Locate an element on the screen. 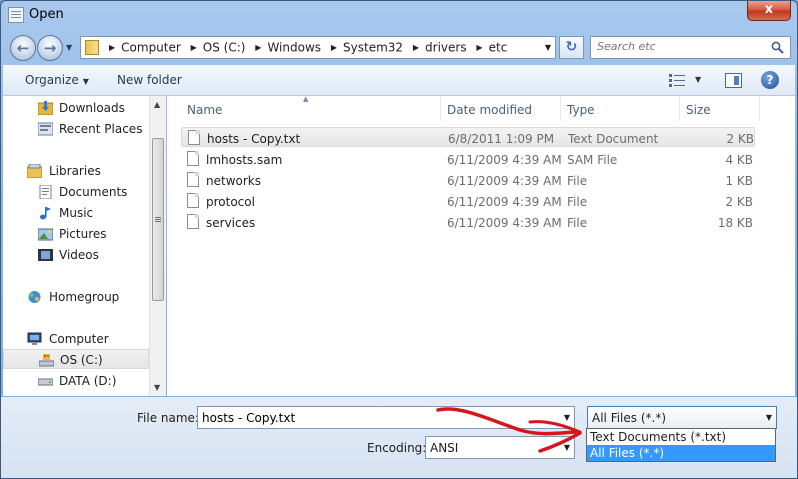 Image resolution: width=798 pixels, height=479 pixels. file-name: networks is located at coordinates (233, 181).